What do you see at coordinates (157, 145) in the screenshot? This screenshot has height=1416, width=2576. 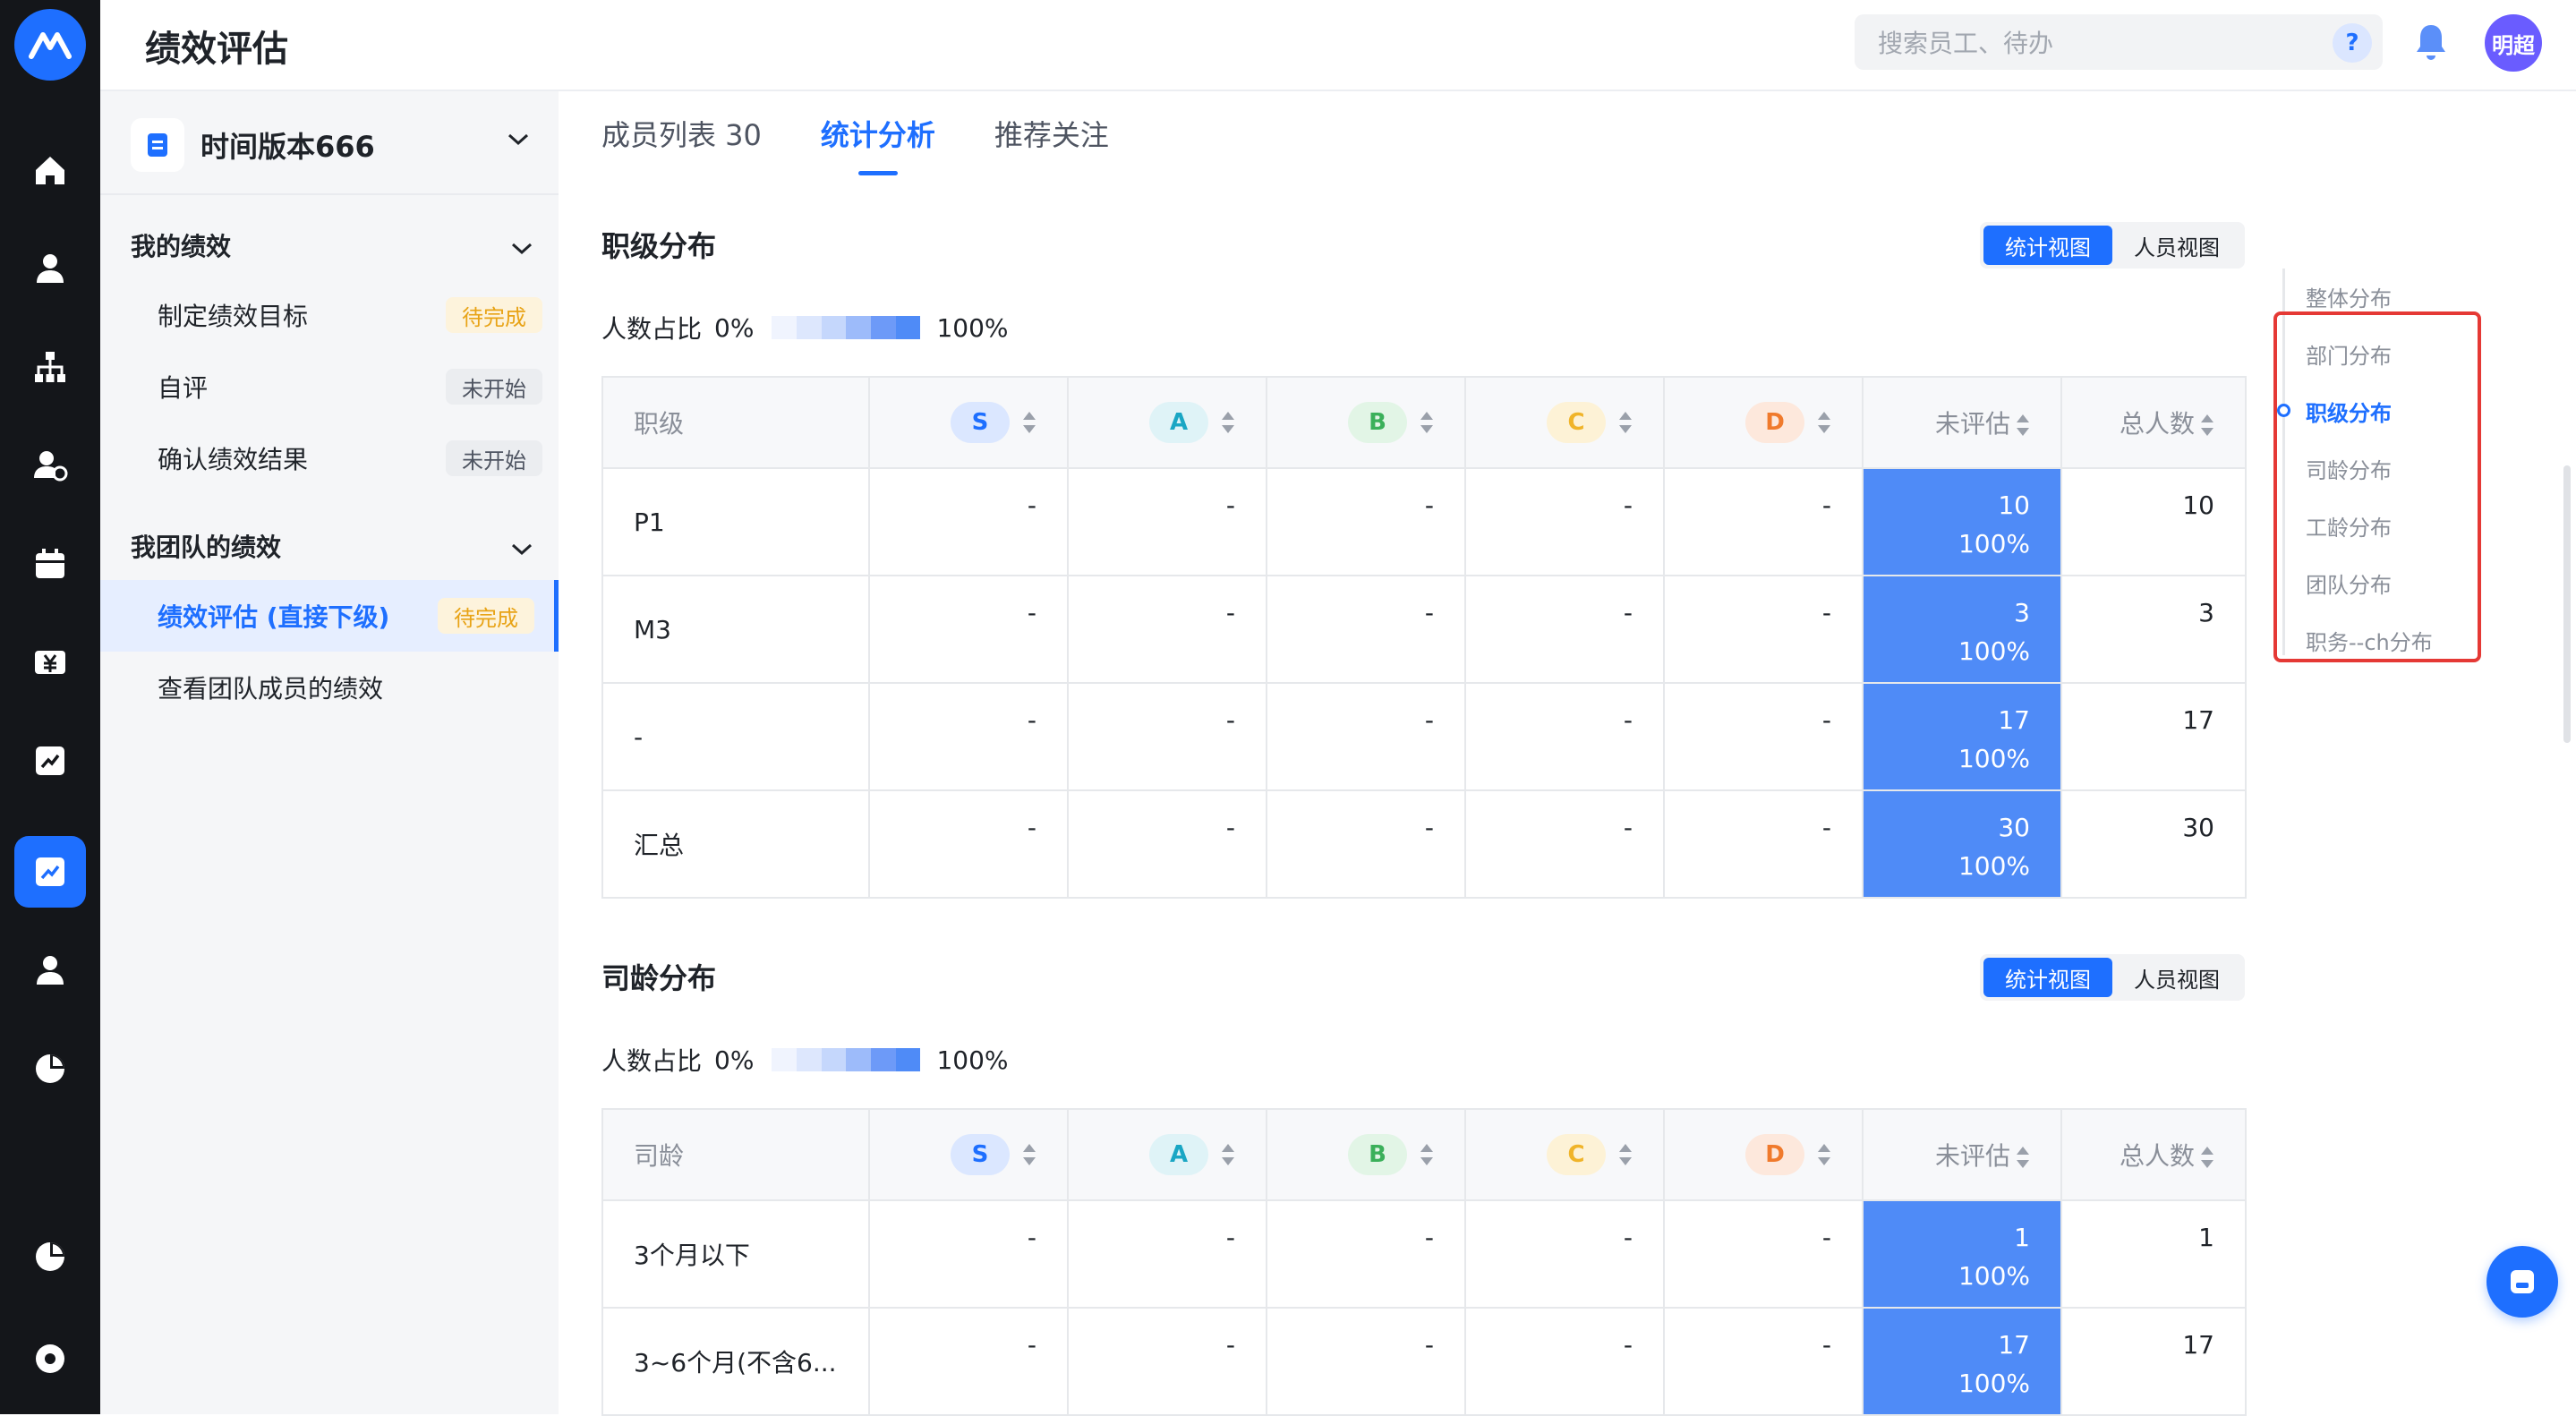 I see `version-icon` at bounding box center [157, 145].